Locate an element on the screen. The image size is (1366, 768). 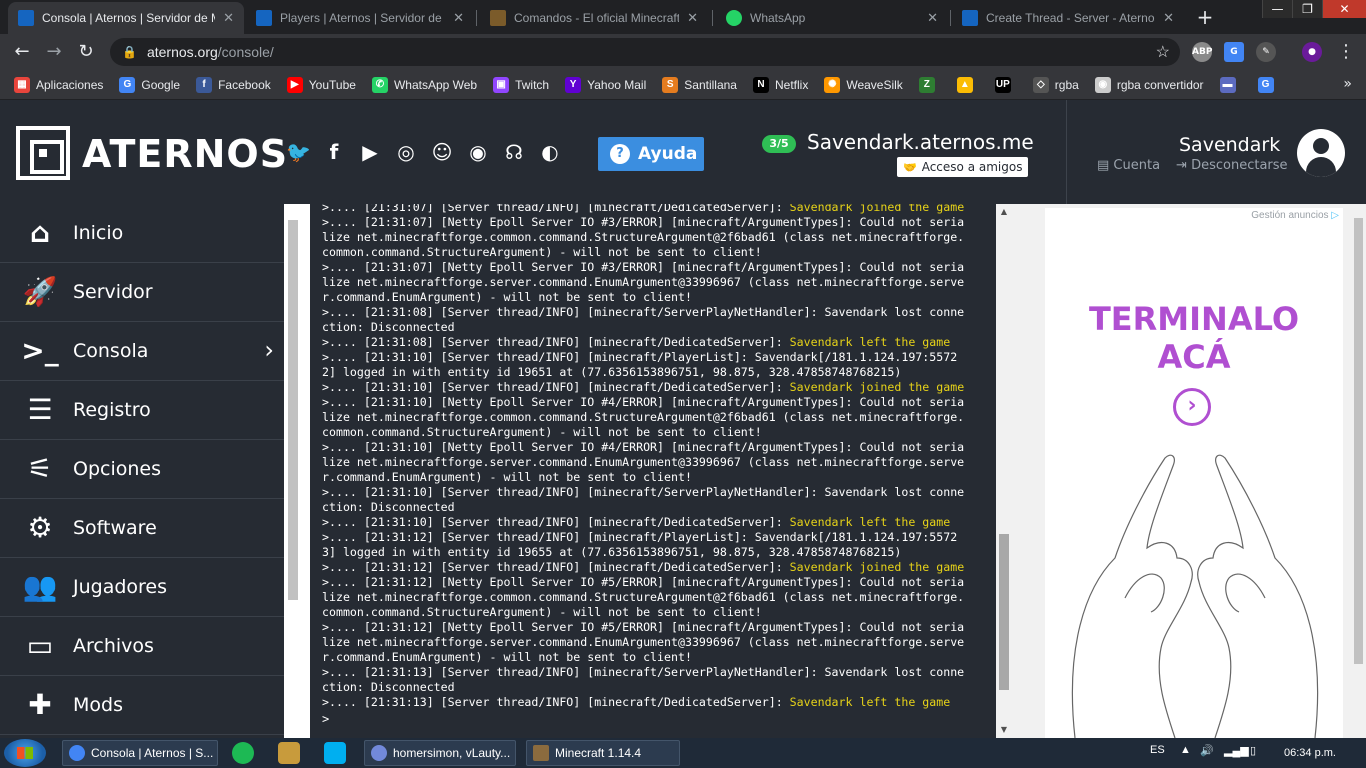
tray-expand-icon: ▲ is located at coordinates (1185, 750).